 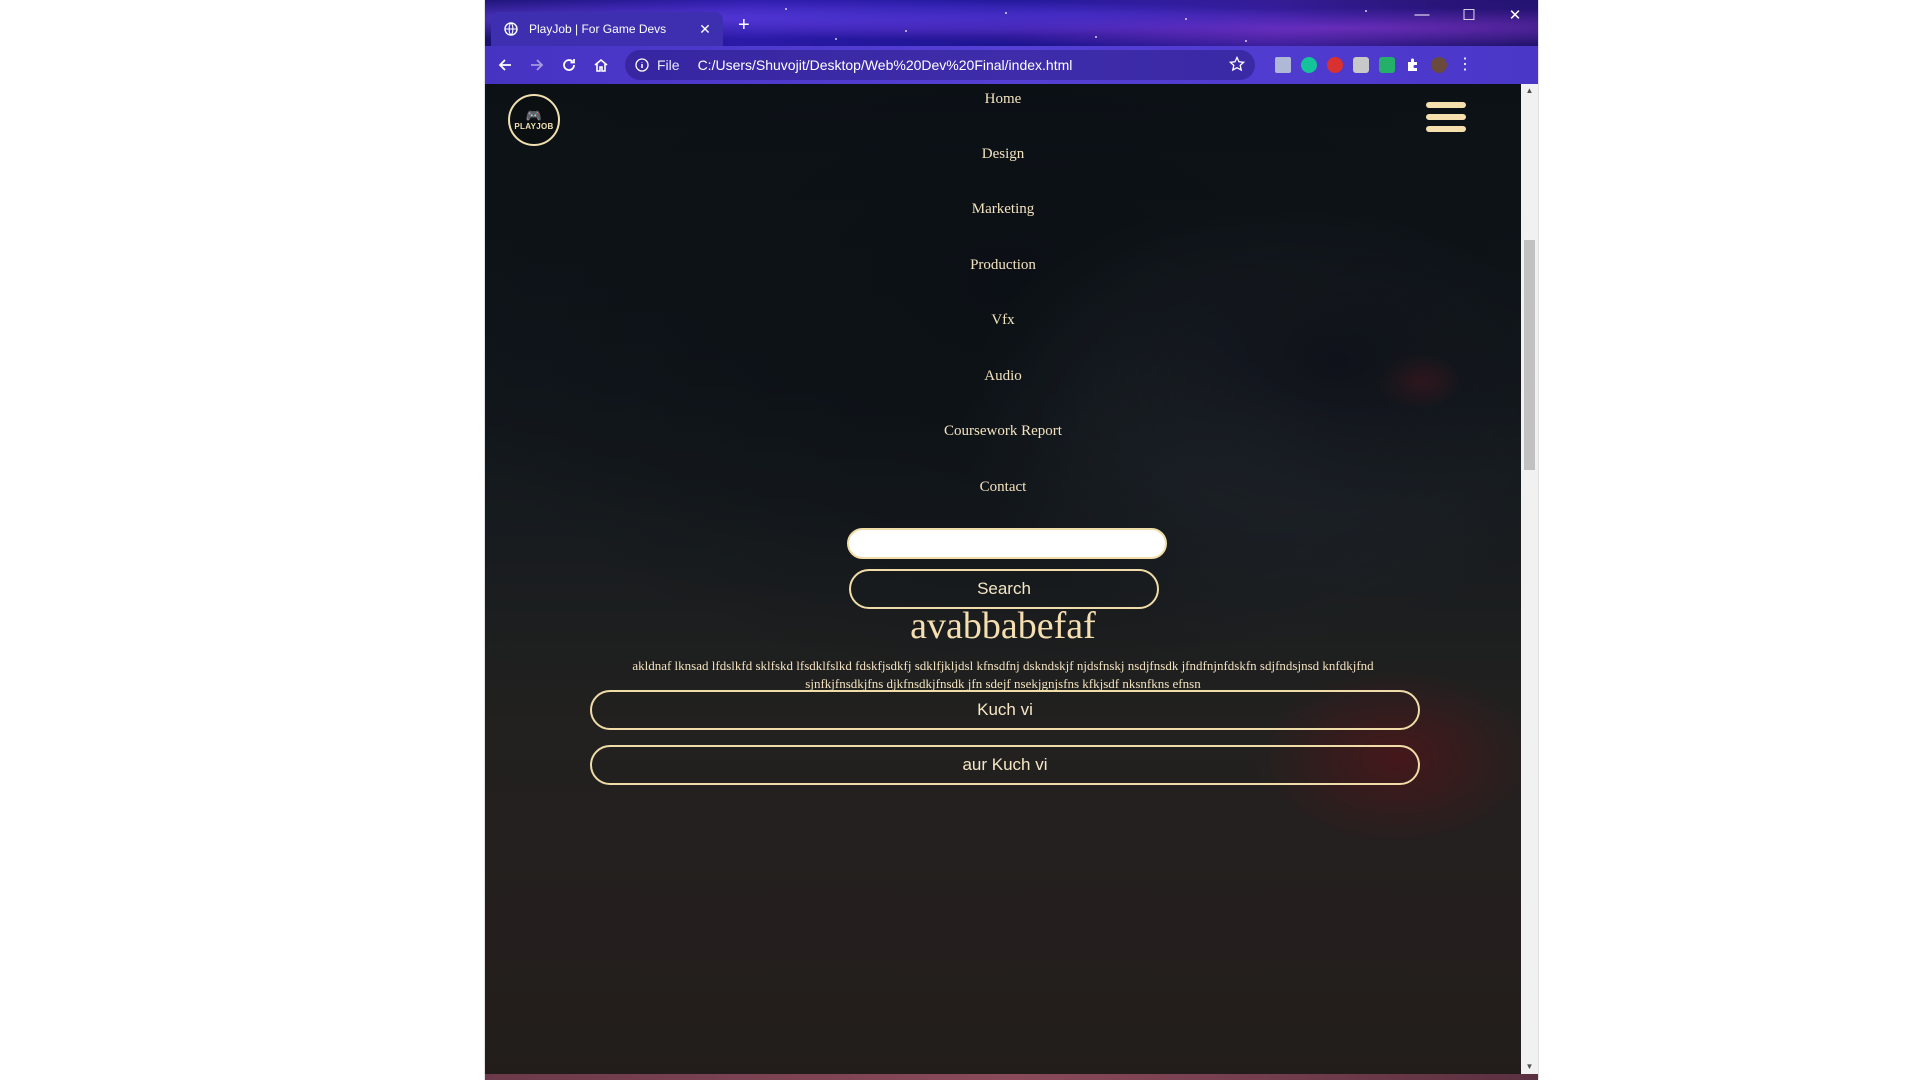 I want to click on pdf-extension-icon, so click(x=1283, y=65).